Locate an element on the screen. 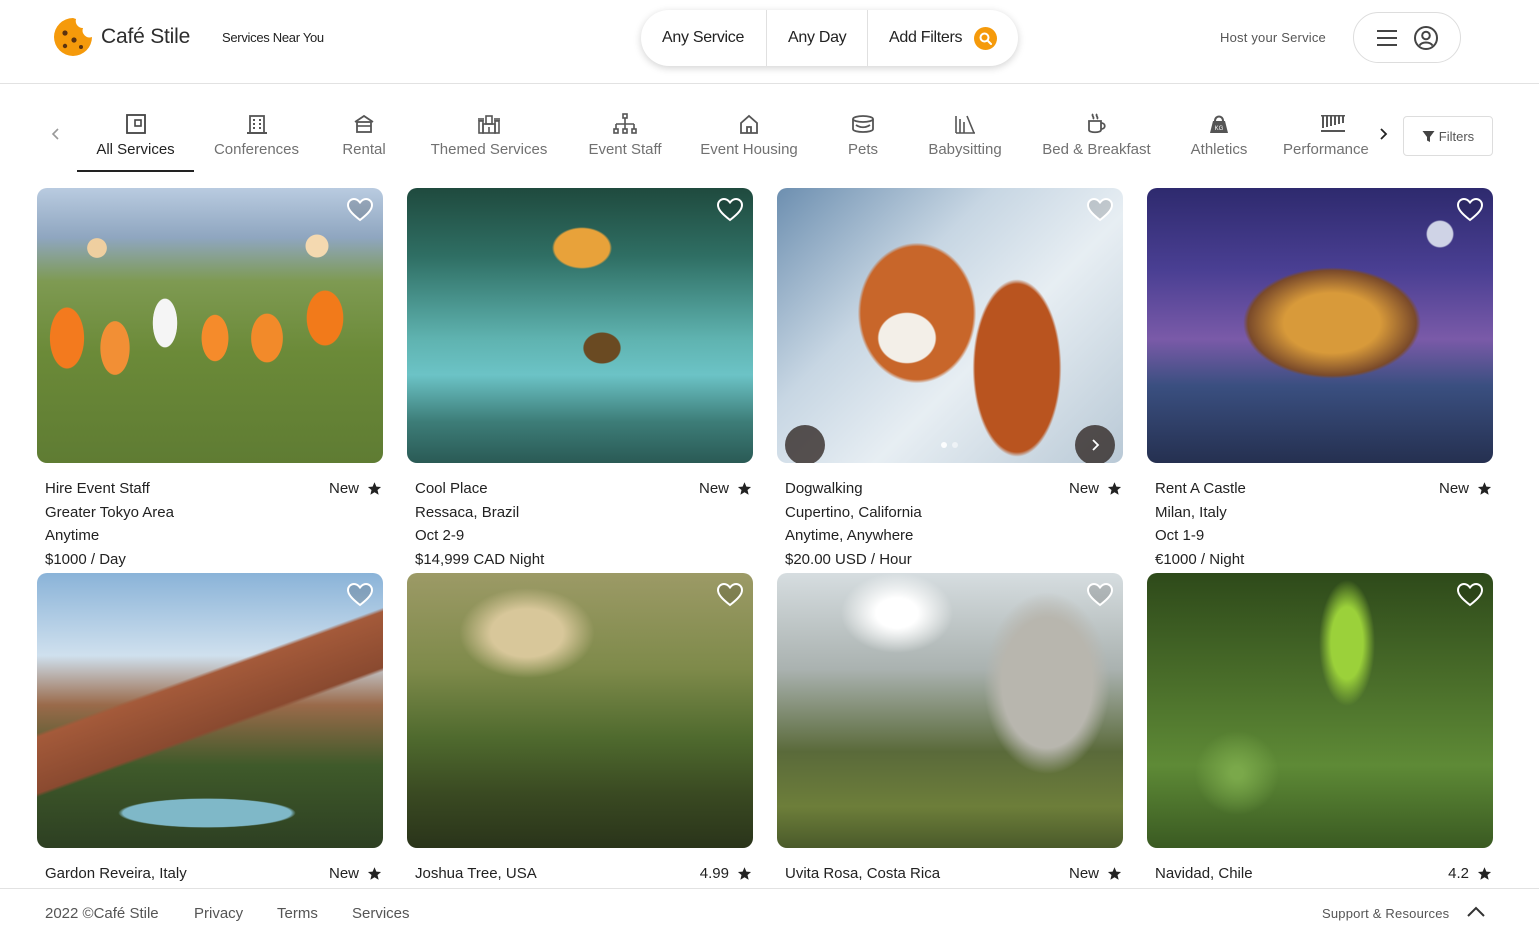 This screenshot has width=1539, height=931. listing-card: Navidad, Chile 4.2 is located at coordinates (1320, 729).